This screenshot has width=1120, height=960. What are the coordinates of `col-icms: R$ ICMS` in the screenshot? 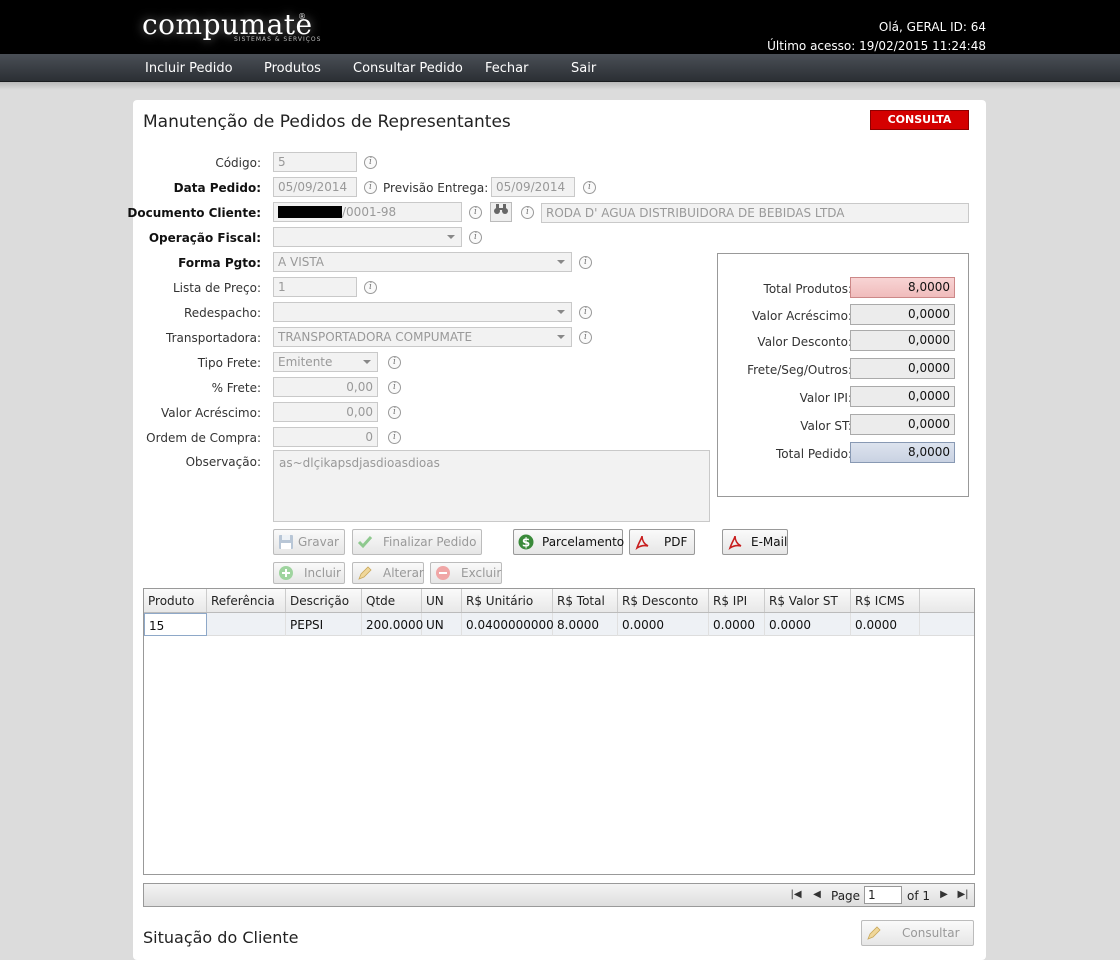 It's located at (885, 600).